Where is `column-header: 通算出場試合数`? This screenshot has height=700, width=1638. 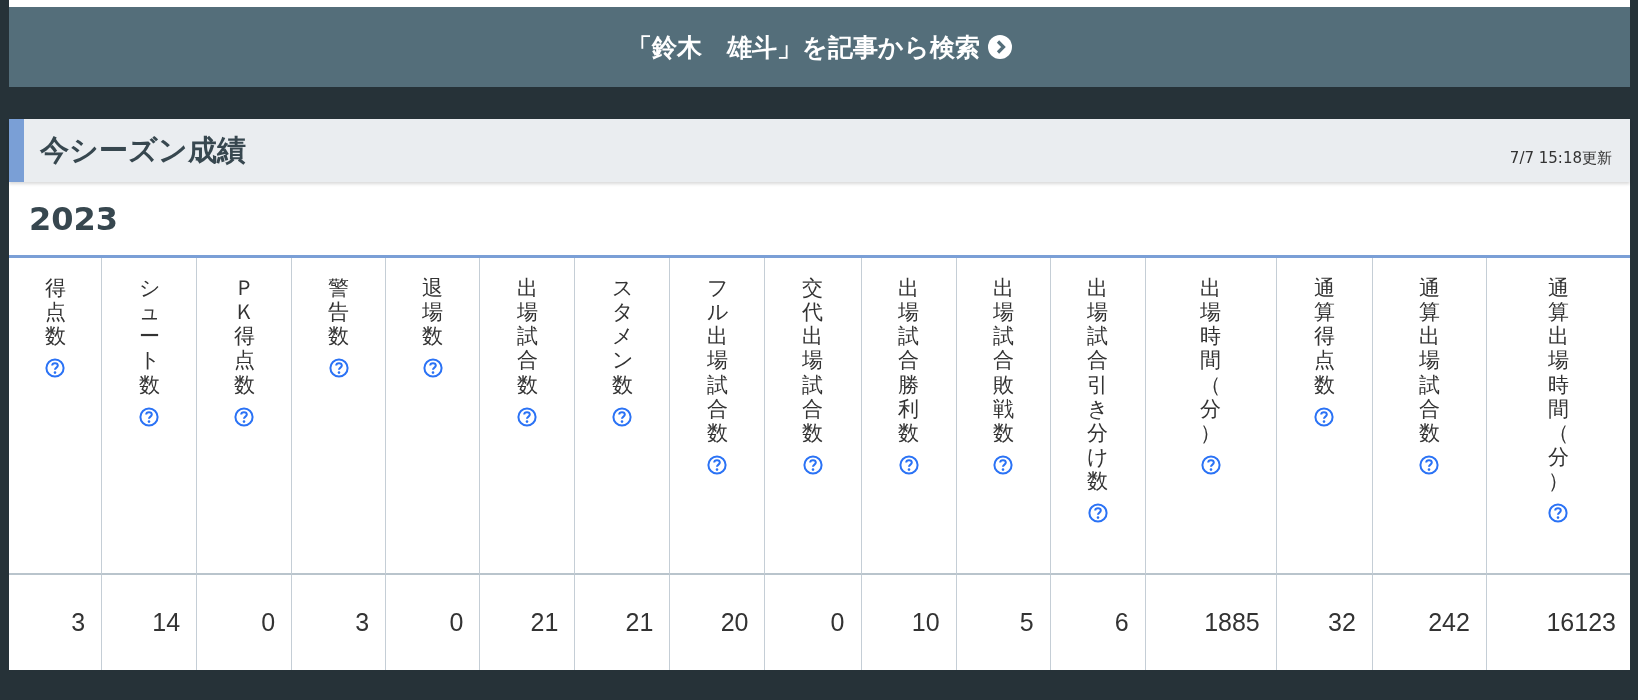
column-header: 通算出場試合数 is located at coordinates (1429, 360).